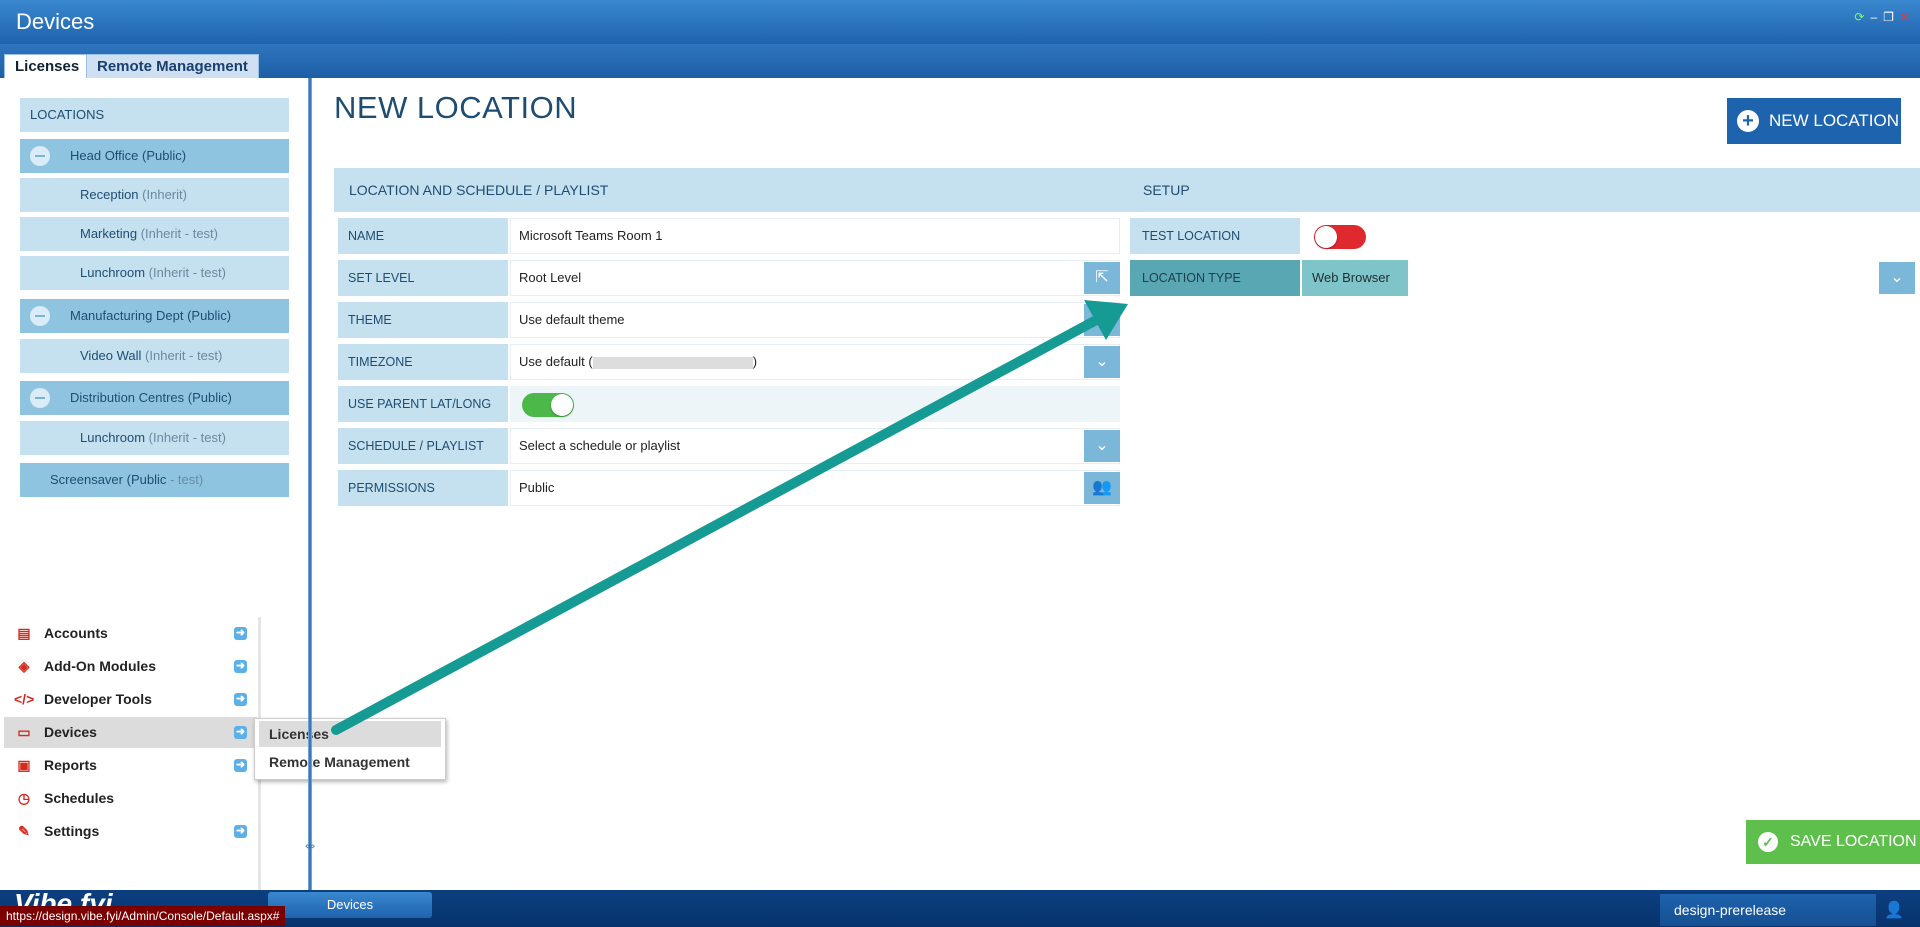 The width and height of the screenshot is (1920, 927). What do you see at coordinates (128, 155) in the screenshot?
I see `location-name: Head Office (Public)` at bounding box center [128, 155].